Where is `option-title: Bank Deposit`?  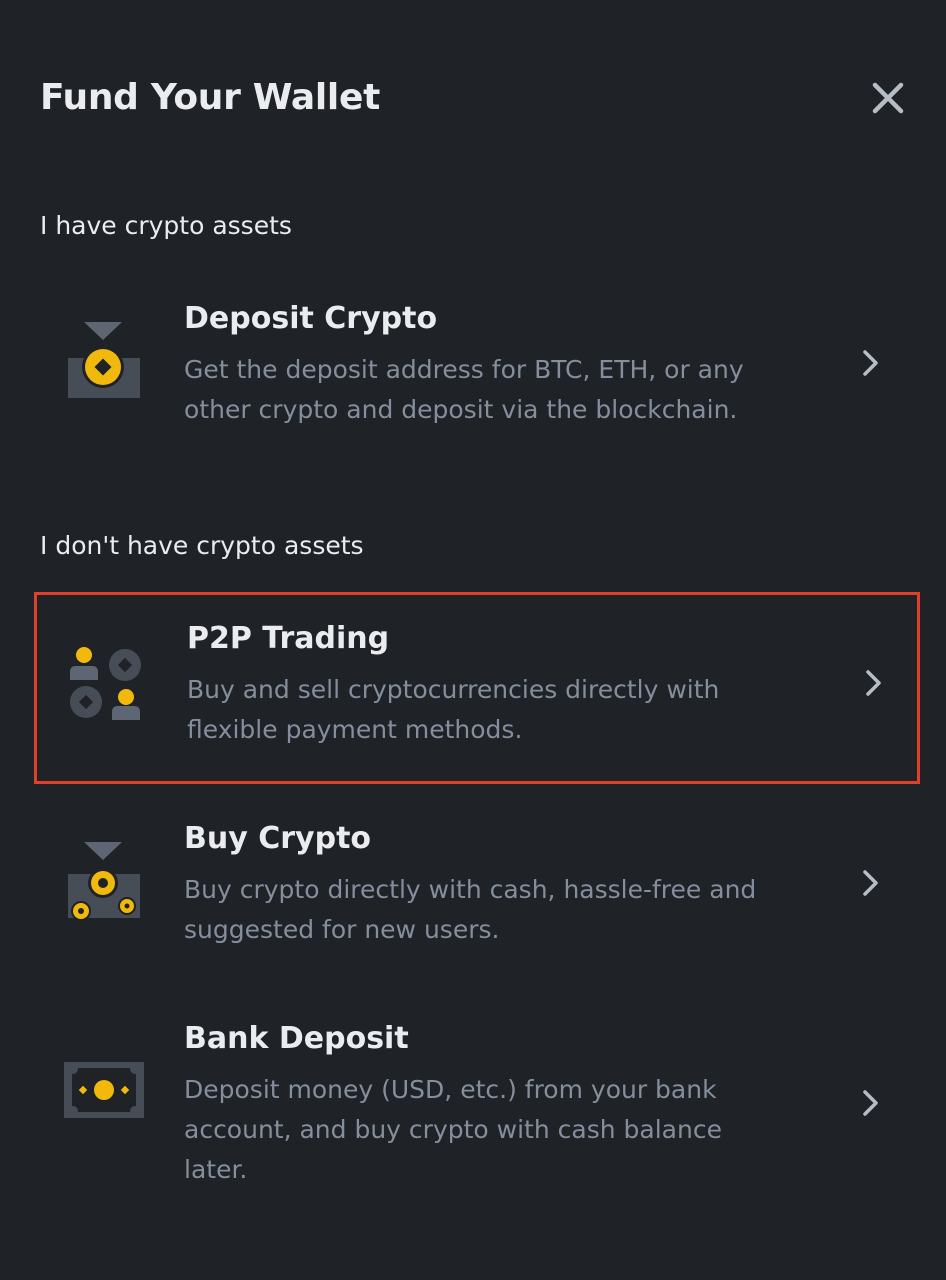
option-title: Bank Deposit is located at coordinates (296, 1038).